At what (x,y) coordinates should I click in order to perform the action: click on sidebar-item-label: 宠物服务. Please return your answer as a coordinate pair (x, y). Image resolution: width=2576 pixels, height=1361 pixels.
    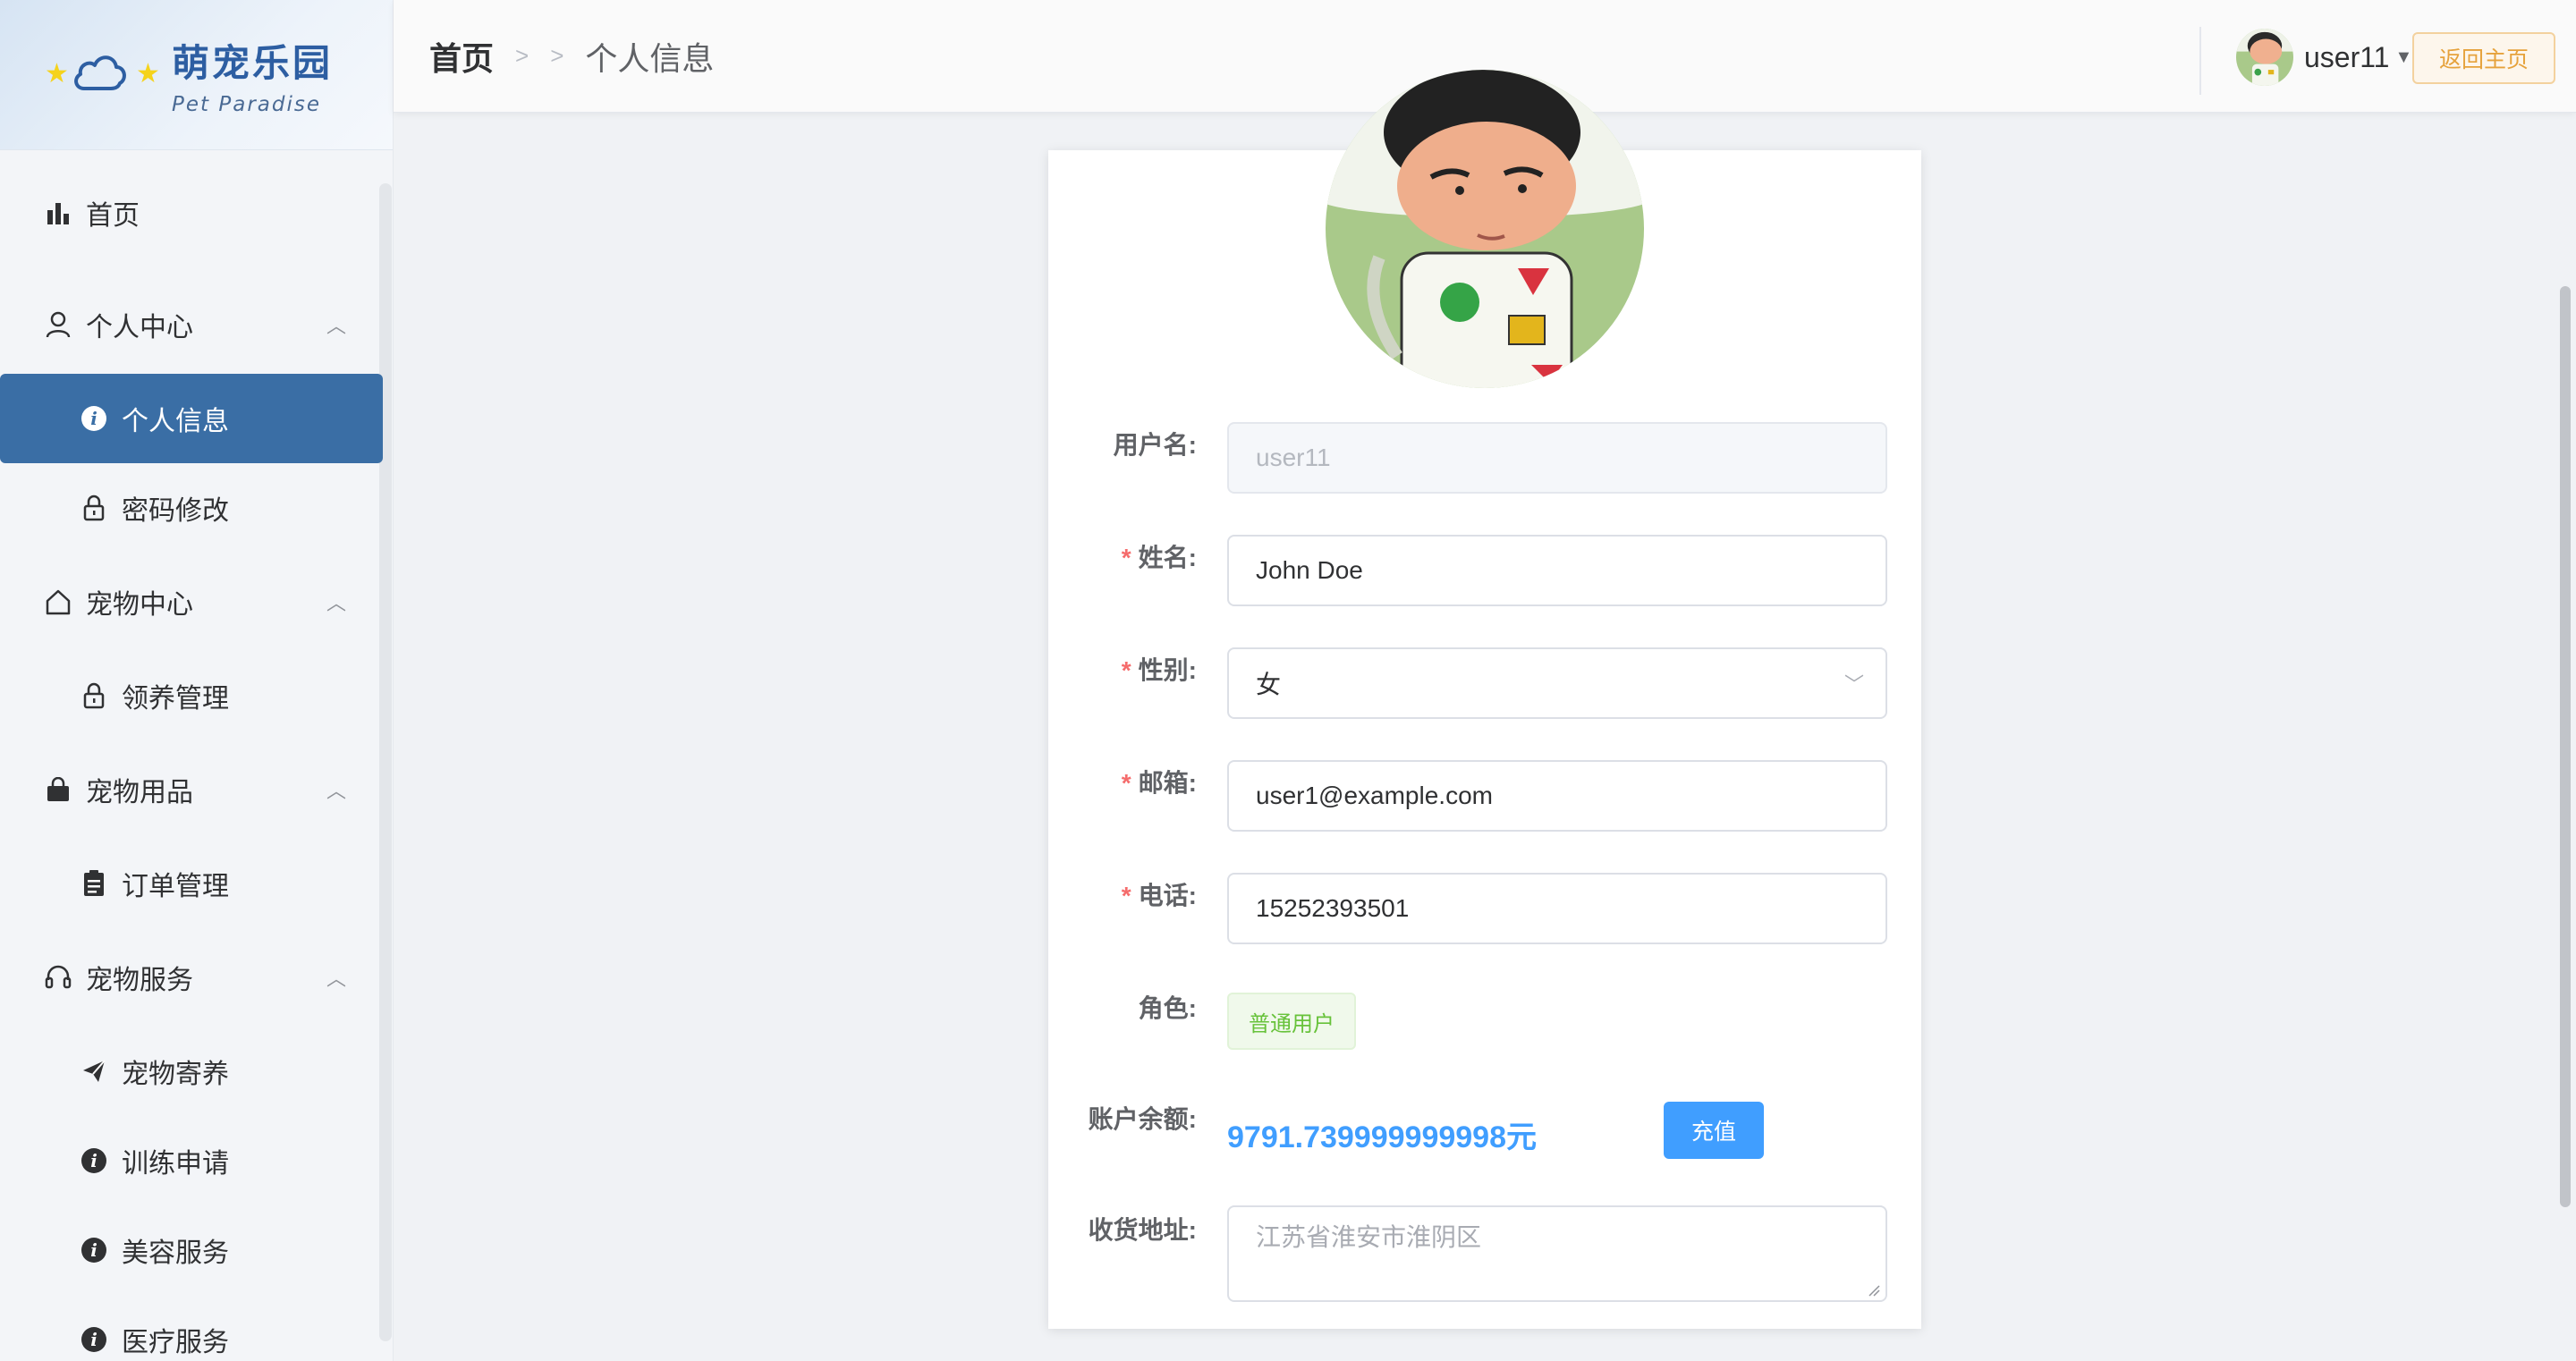
    Looking at the image, I should click on (139, 981).